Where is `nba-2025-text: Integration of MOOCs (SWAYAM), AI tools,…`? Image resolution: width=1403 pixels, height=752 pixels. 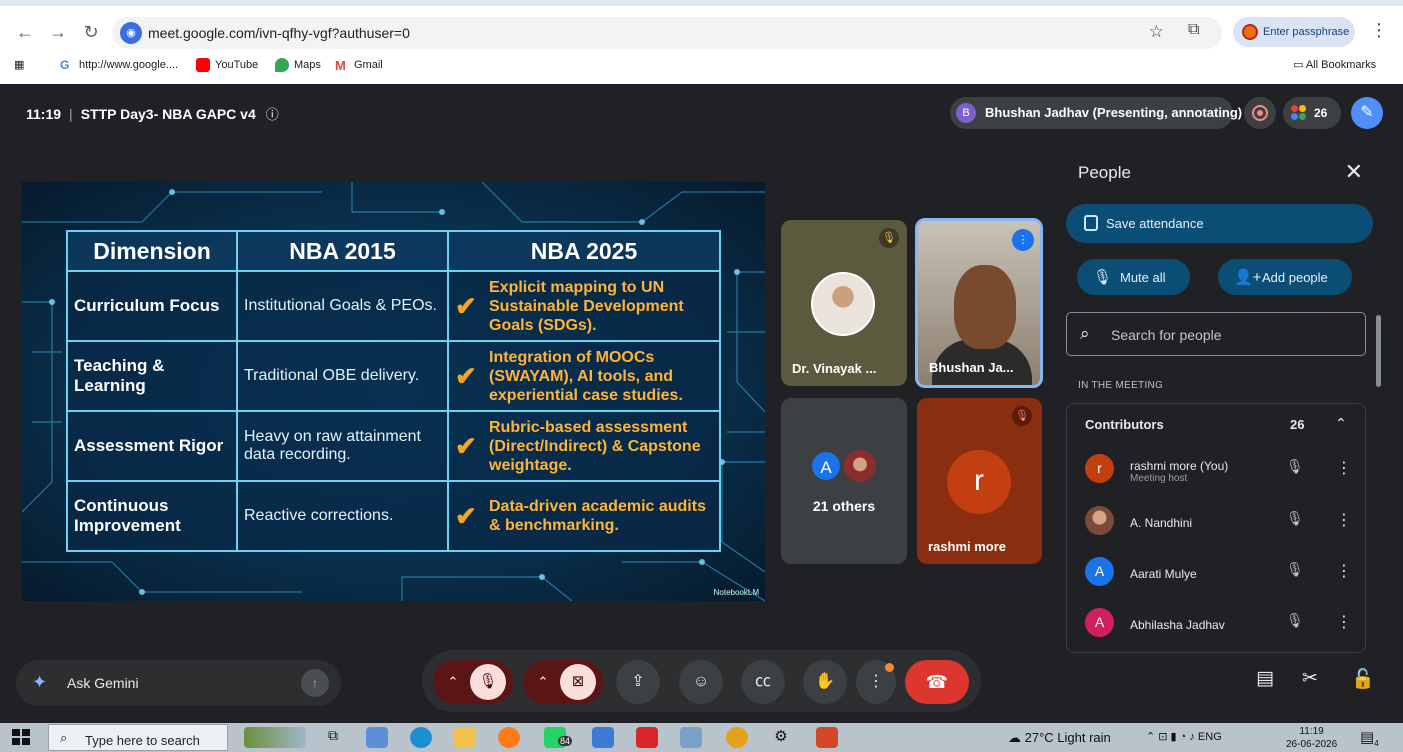
nba-2025-text: Integration of MOOCs (SWAYAM), AI tools,… is located at coordinates (586, 376).